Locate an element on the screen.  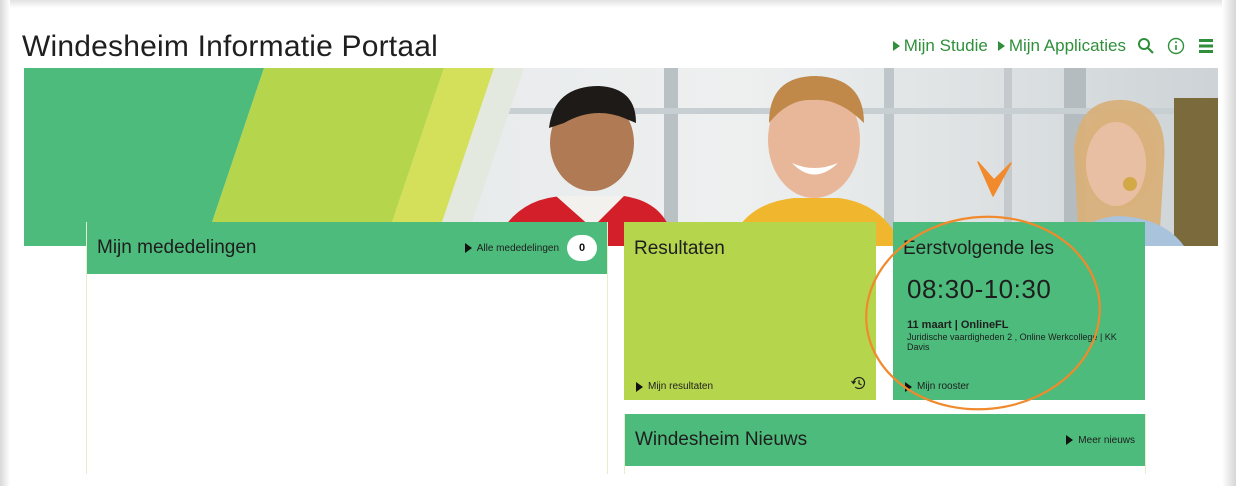
nieuws-panel: Windesheim Nieuws Meer nieuws is located at coordinates (885, 444).